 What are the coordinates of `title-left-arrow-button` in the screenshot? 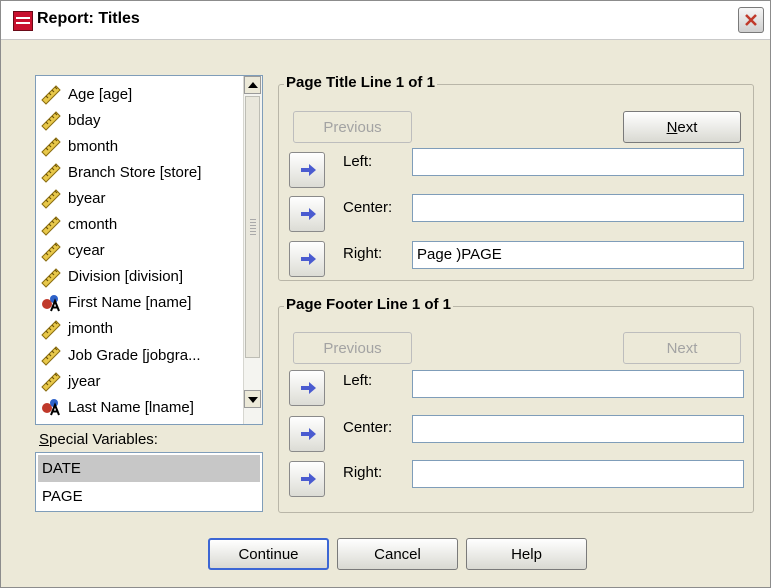 It's located at (307, 170).